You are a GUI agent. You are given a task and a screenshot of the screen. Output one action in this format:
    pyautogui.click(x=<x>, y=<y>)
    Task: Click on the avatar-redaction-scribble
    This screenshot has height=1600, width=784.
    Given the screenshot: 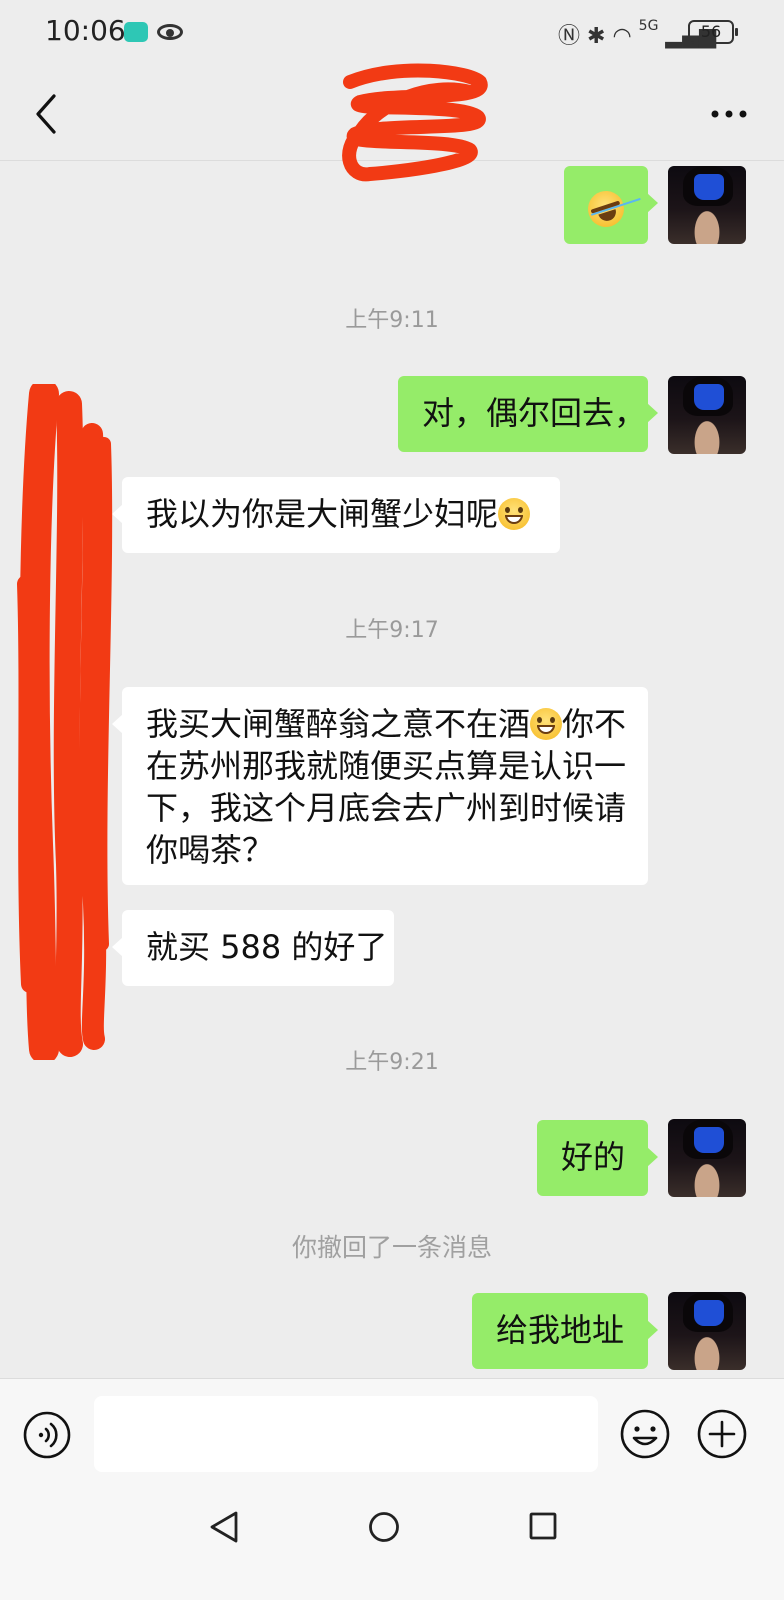 What is the action you would take?
    pyautogui.click(x=65, y=722)
    